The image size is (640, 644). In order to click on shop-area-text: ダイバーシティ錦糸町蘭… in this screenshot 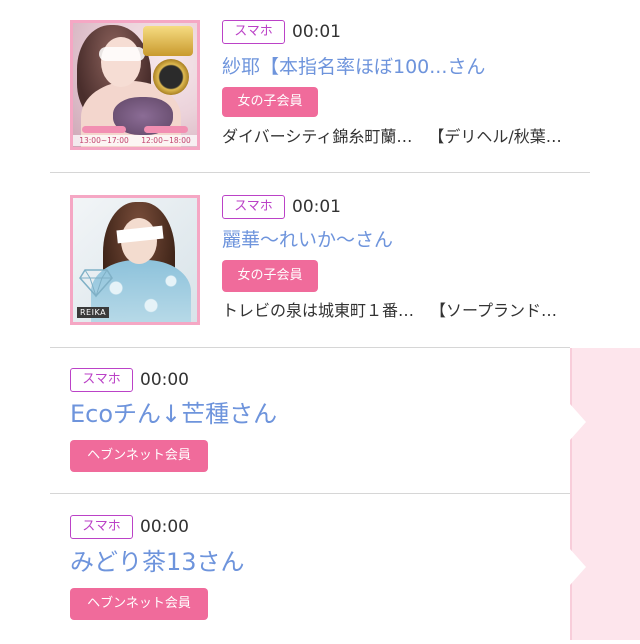, I will do `click(317, 136)`.